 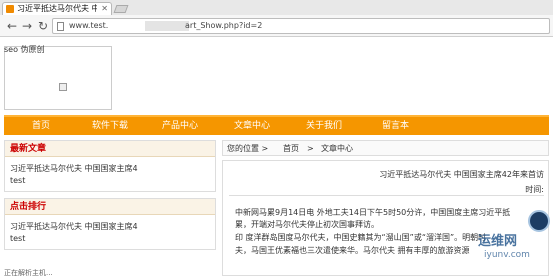 What do you see at coordinates (276, 125) in the screenshot?
I see `main-nav: 首页 软件下载 产品中心 文章中心 关于我们 留言本` at bounding box center [276, 125].